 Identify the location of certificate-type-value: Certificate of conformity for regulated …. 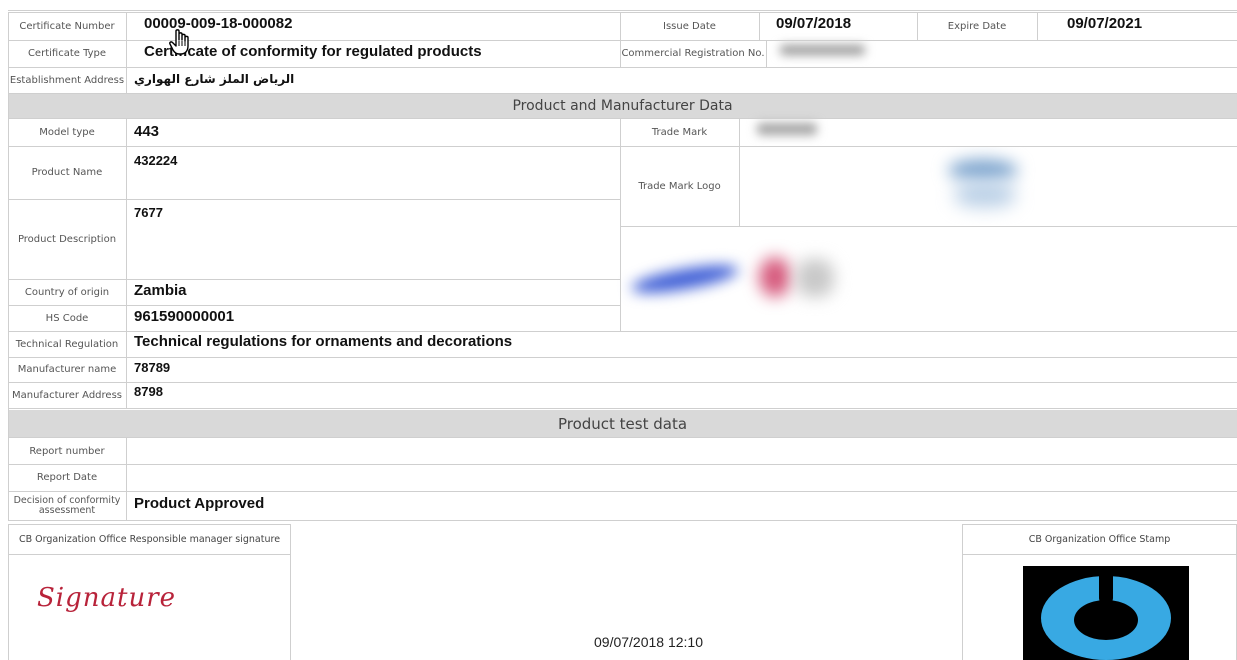
(313, 51).